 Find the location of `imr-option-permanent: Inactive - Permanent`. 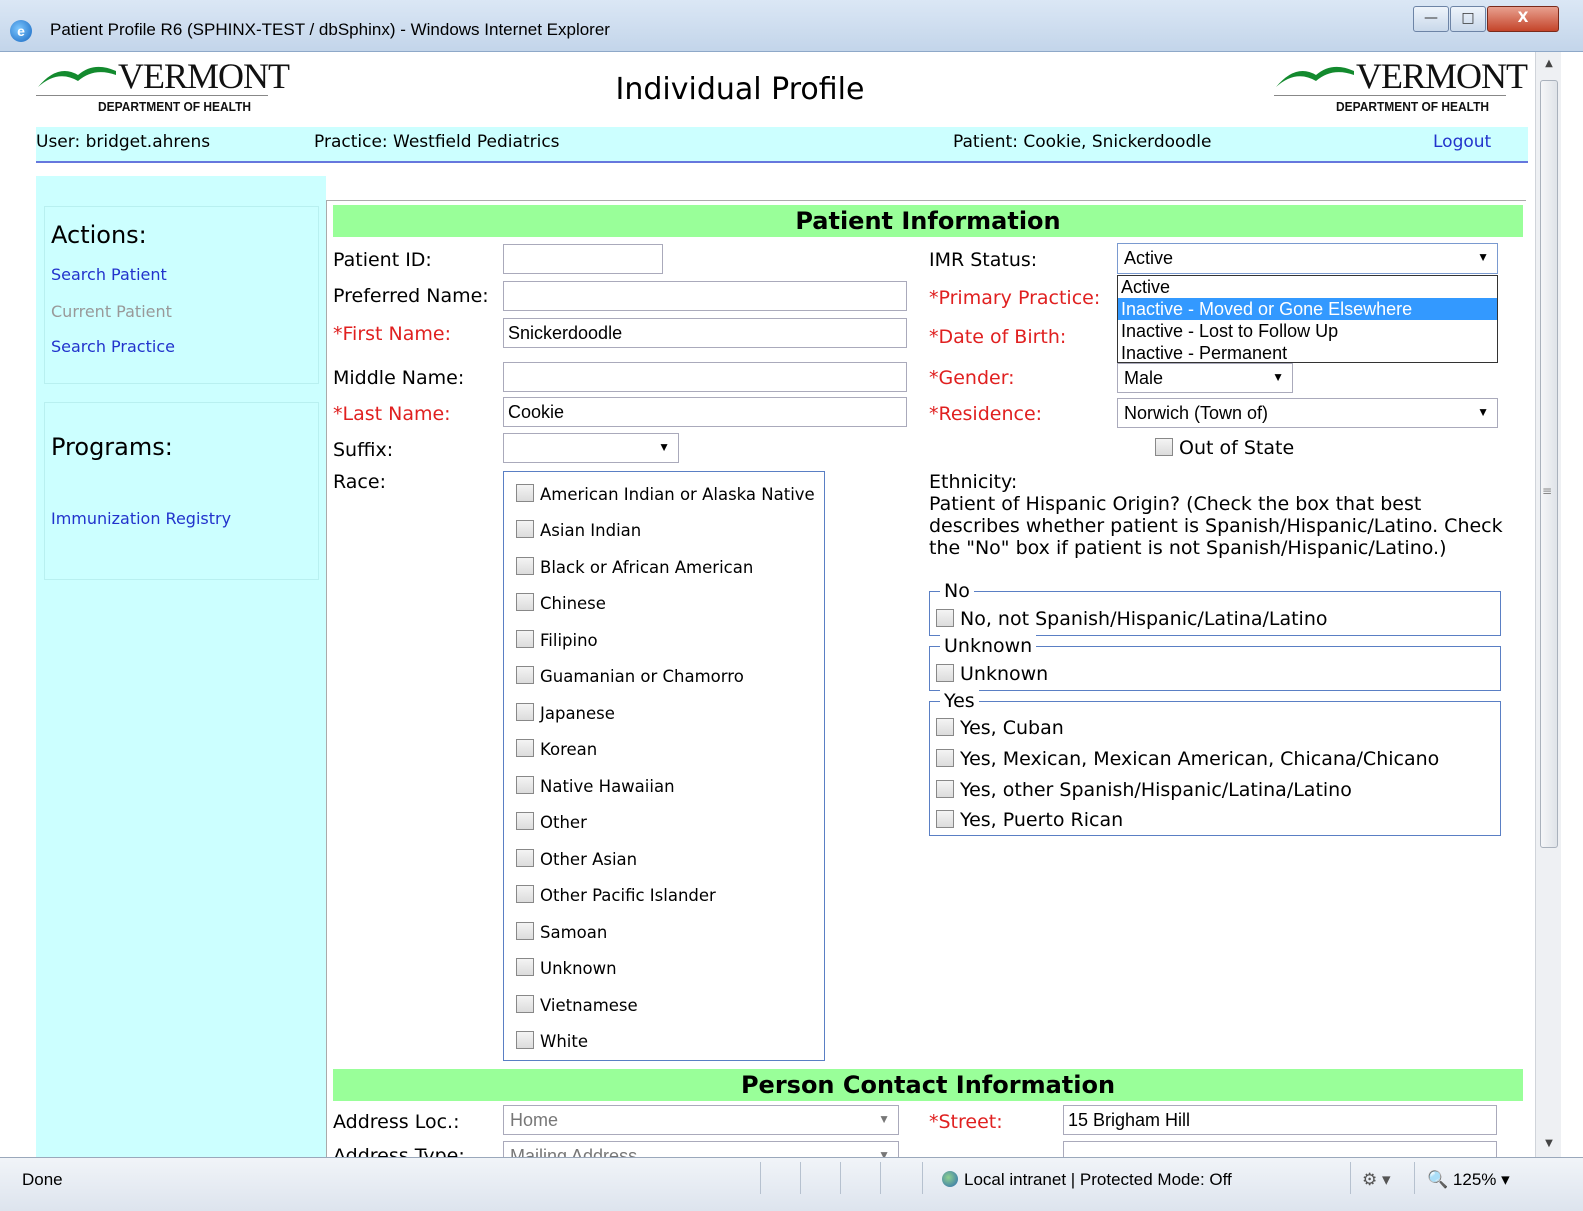

imr-option-permanent: Inactive - Permanent is located at coordinates (1307, 353).